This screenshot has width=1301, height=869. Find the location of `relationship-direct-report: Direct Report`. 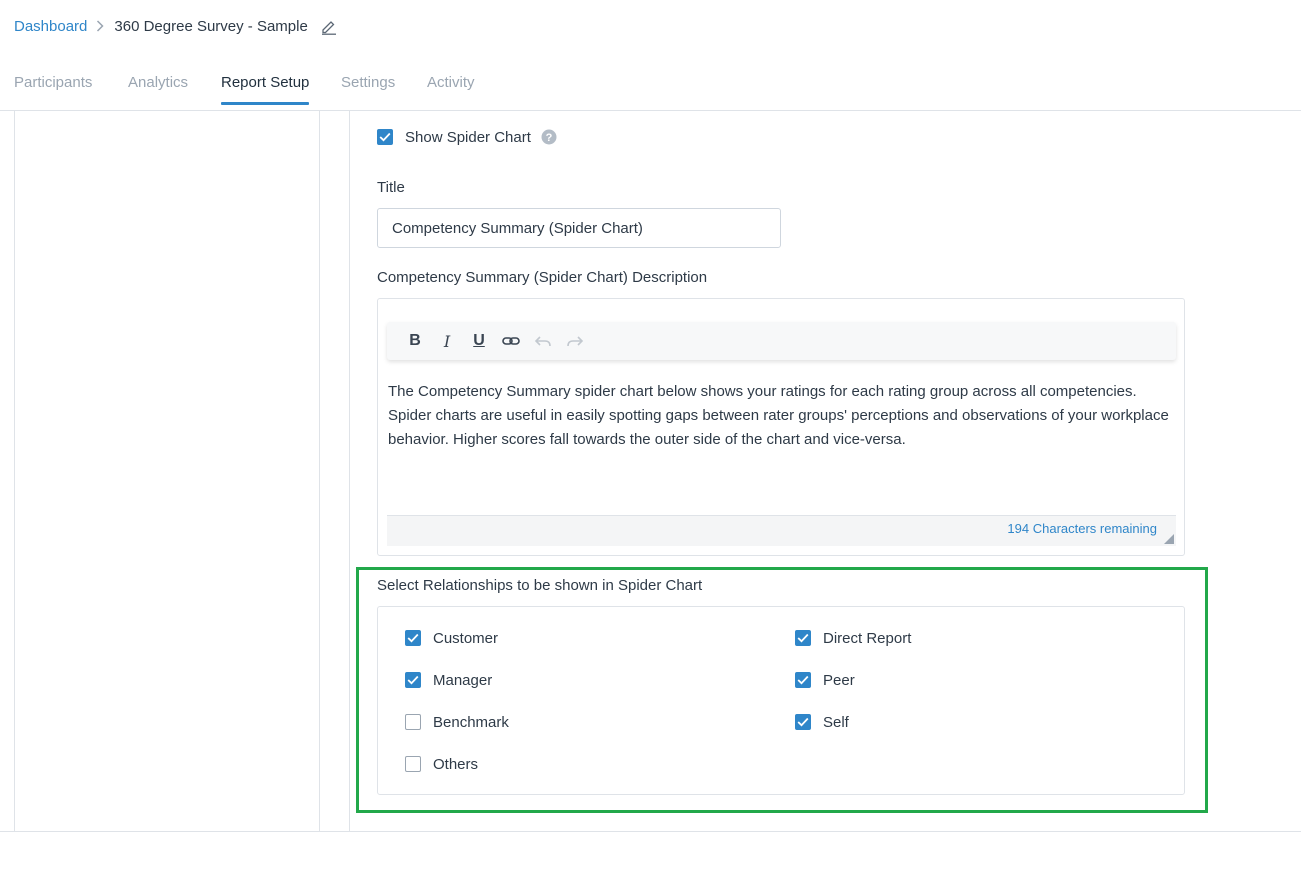

relationship-direct-report: Direct Report is located at coordinates (853, 638).